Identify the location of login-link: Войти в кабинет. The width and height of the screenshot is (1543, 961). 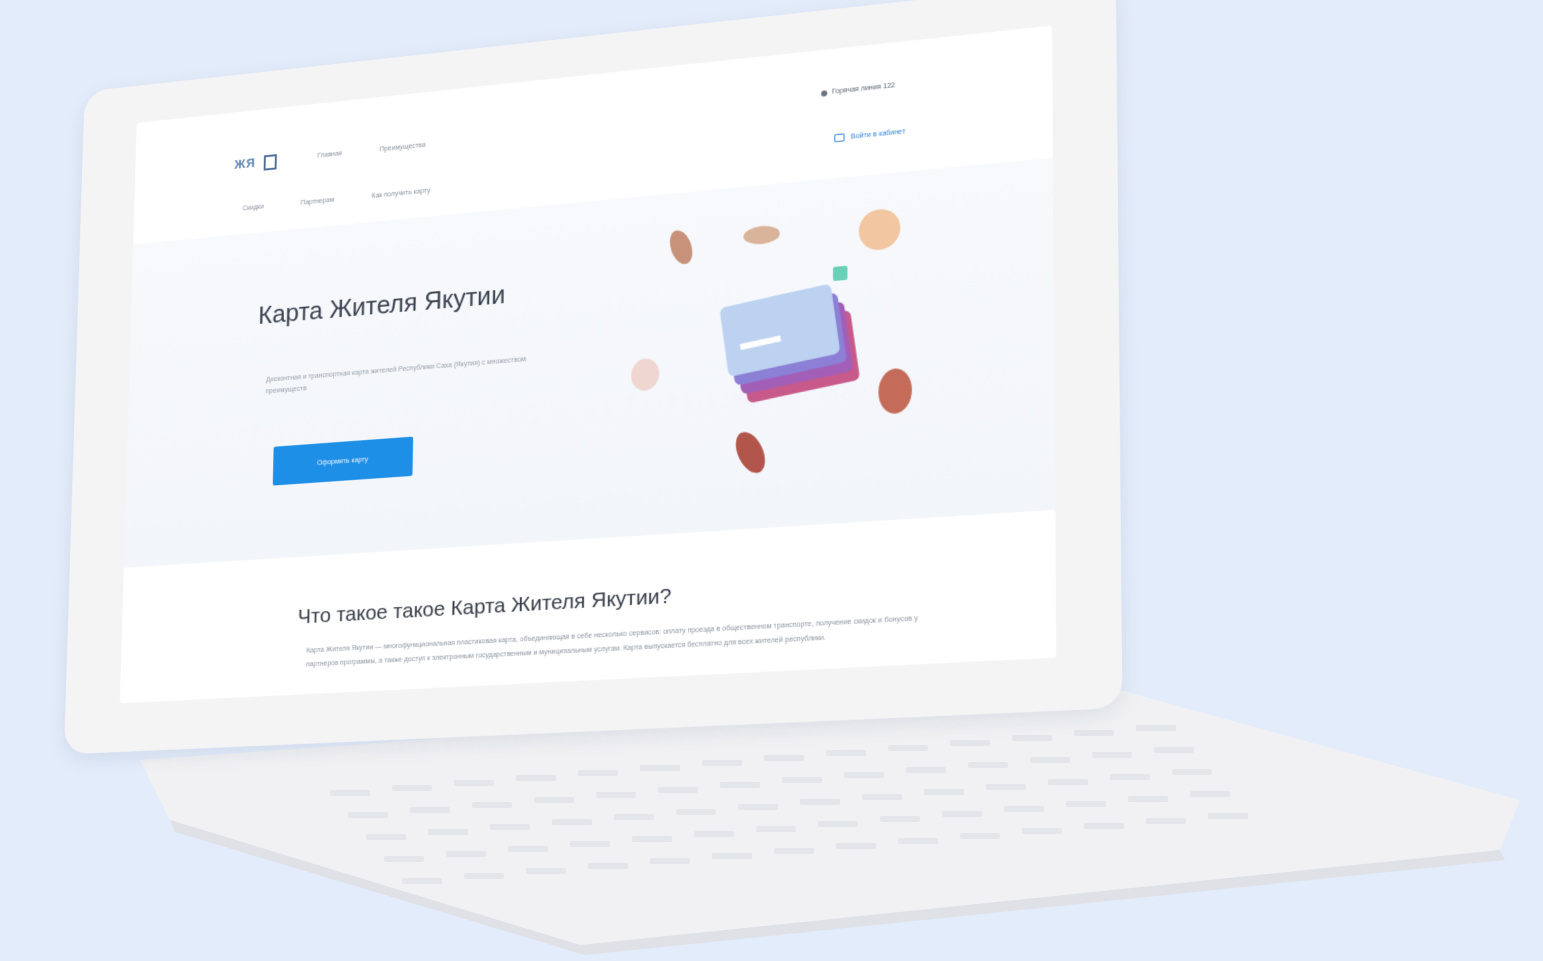
(870, 135).